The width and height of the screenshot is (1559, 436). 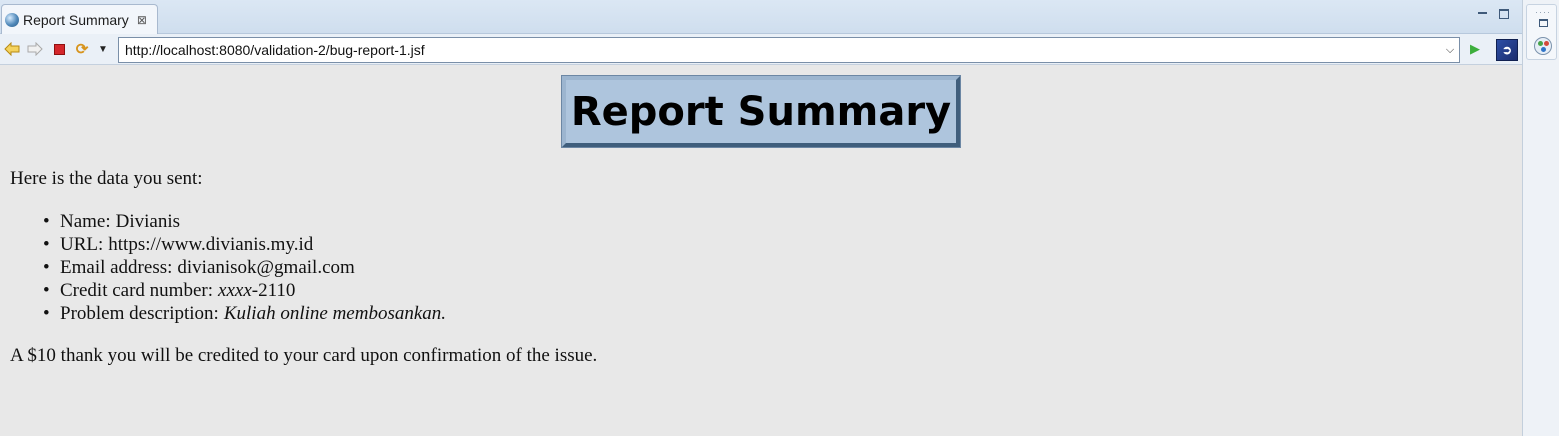 I want to click on list-item-url: • URL: https://www.divianis.my.id, so click(x=244, y=244).